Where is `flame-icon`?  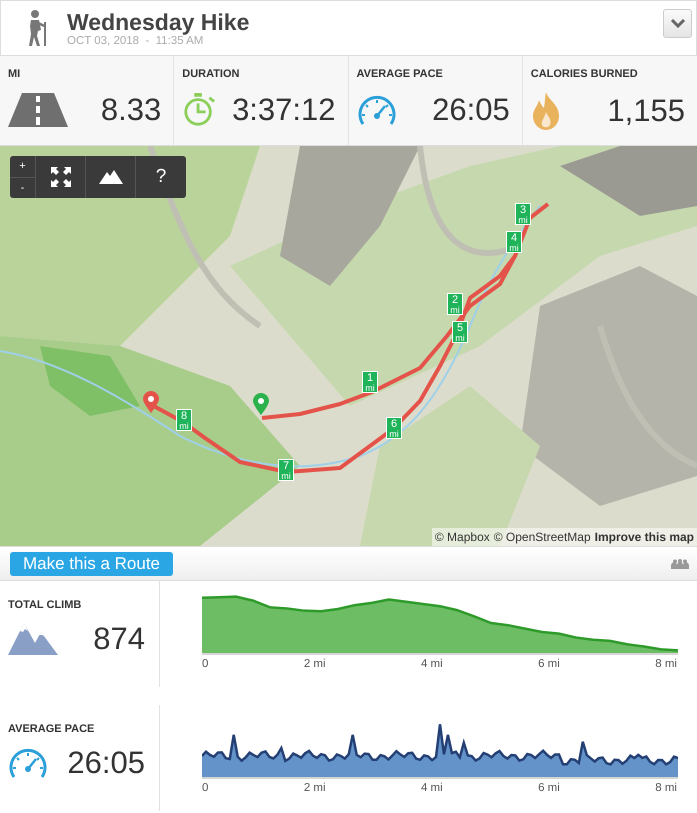
flame-icon is located at coordinates (545, 111).